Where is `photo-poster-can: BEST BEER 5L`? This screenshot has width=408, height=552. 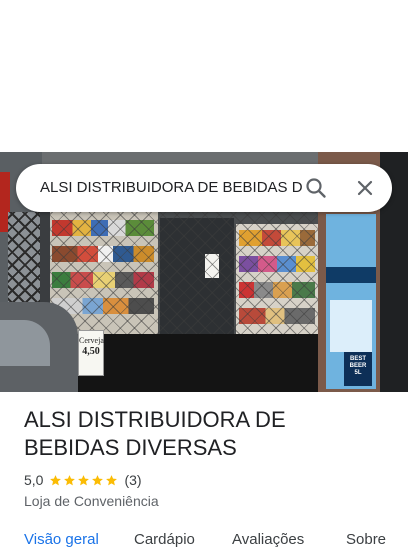
photo-poster-can: BEST BEER 5L is located at coordinates (358, 369).